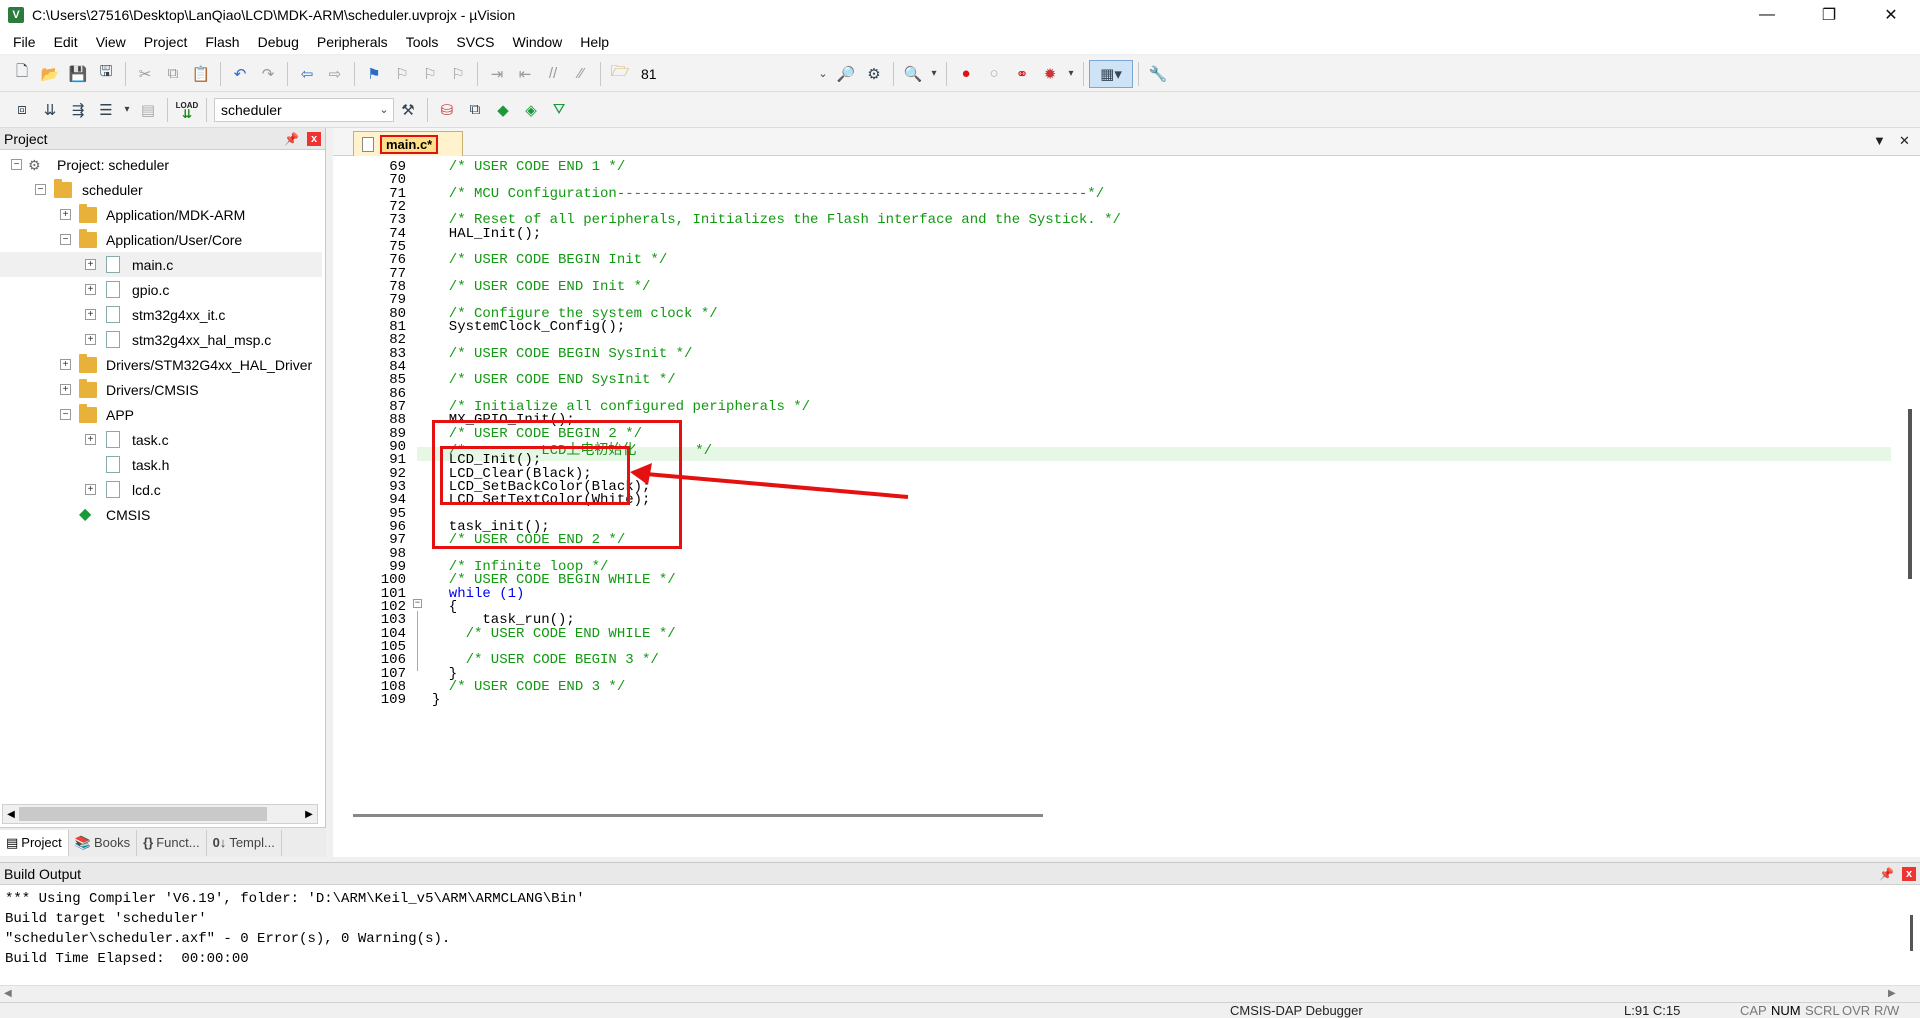 The width and height of the screenshot is (1920, 1018). I want to click on disable-breakpoint-icon: ○, so click(994, 74).